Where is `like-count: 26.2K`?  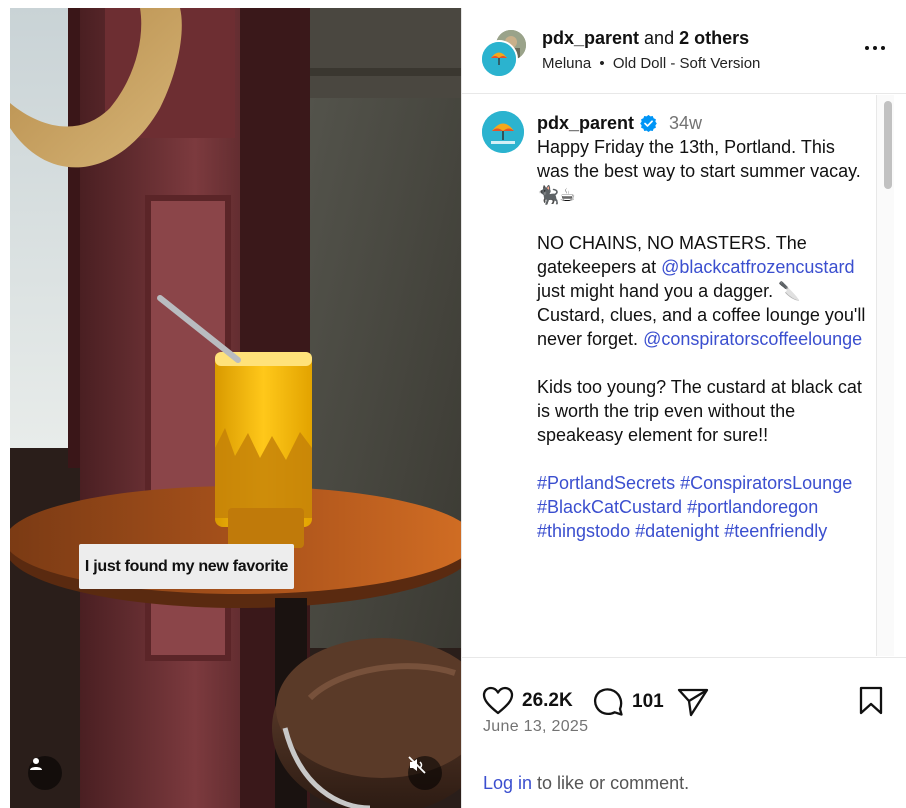 like-count: 26.2K is located at coordinates (547, 701).